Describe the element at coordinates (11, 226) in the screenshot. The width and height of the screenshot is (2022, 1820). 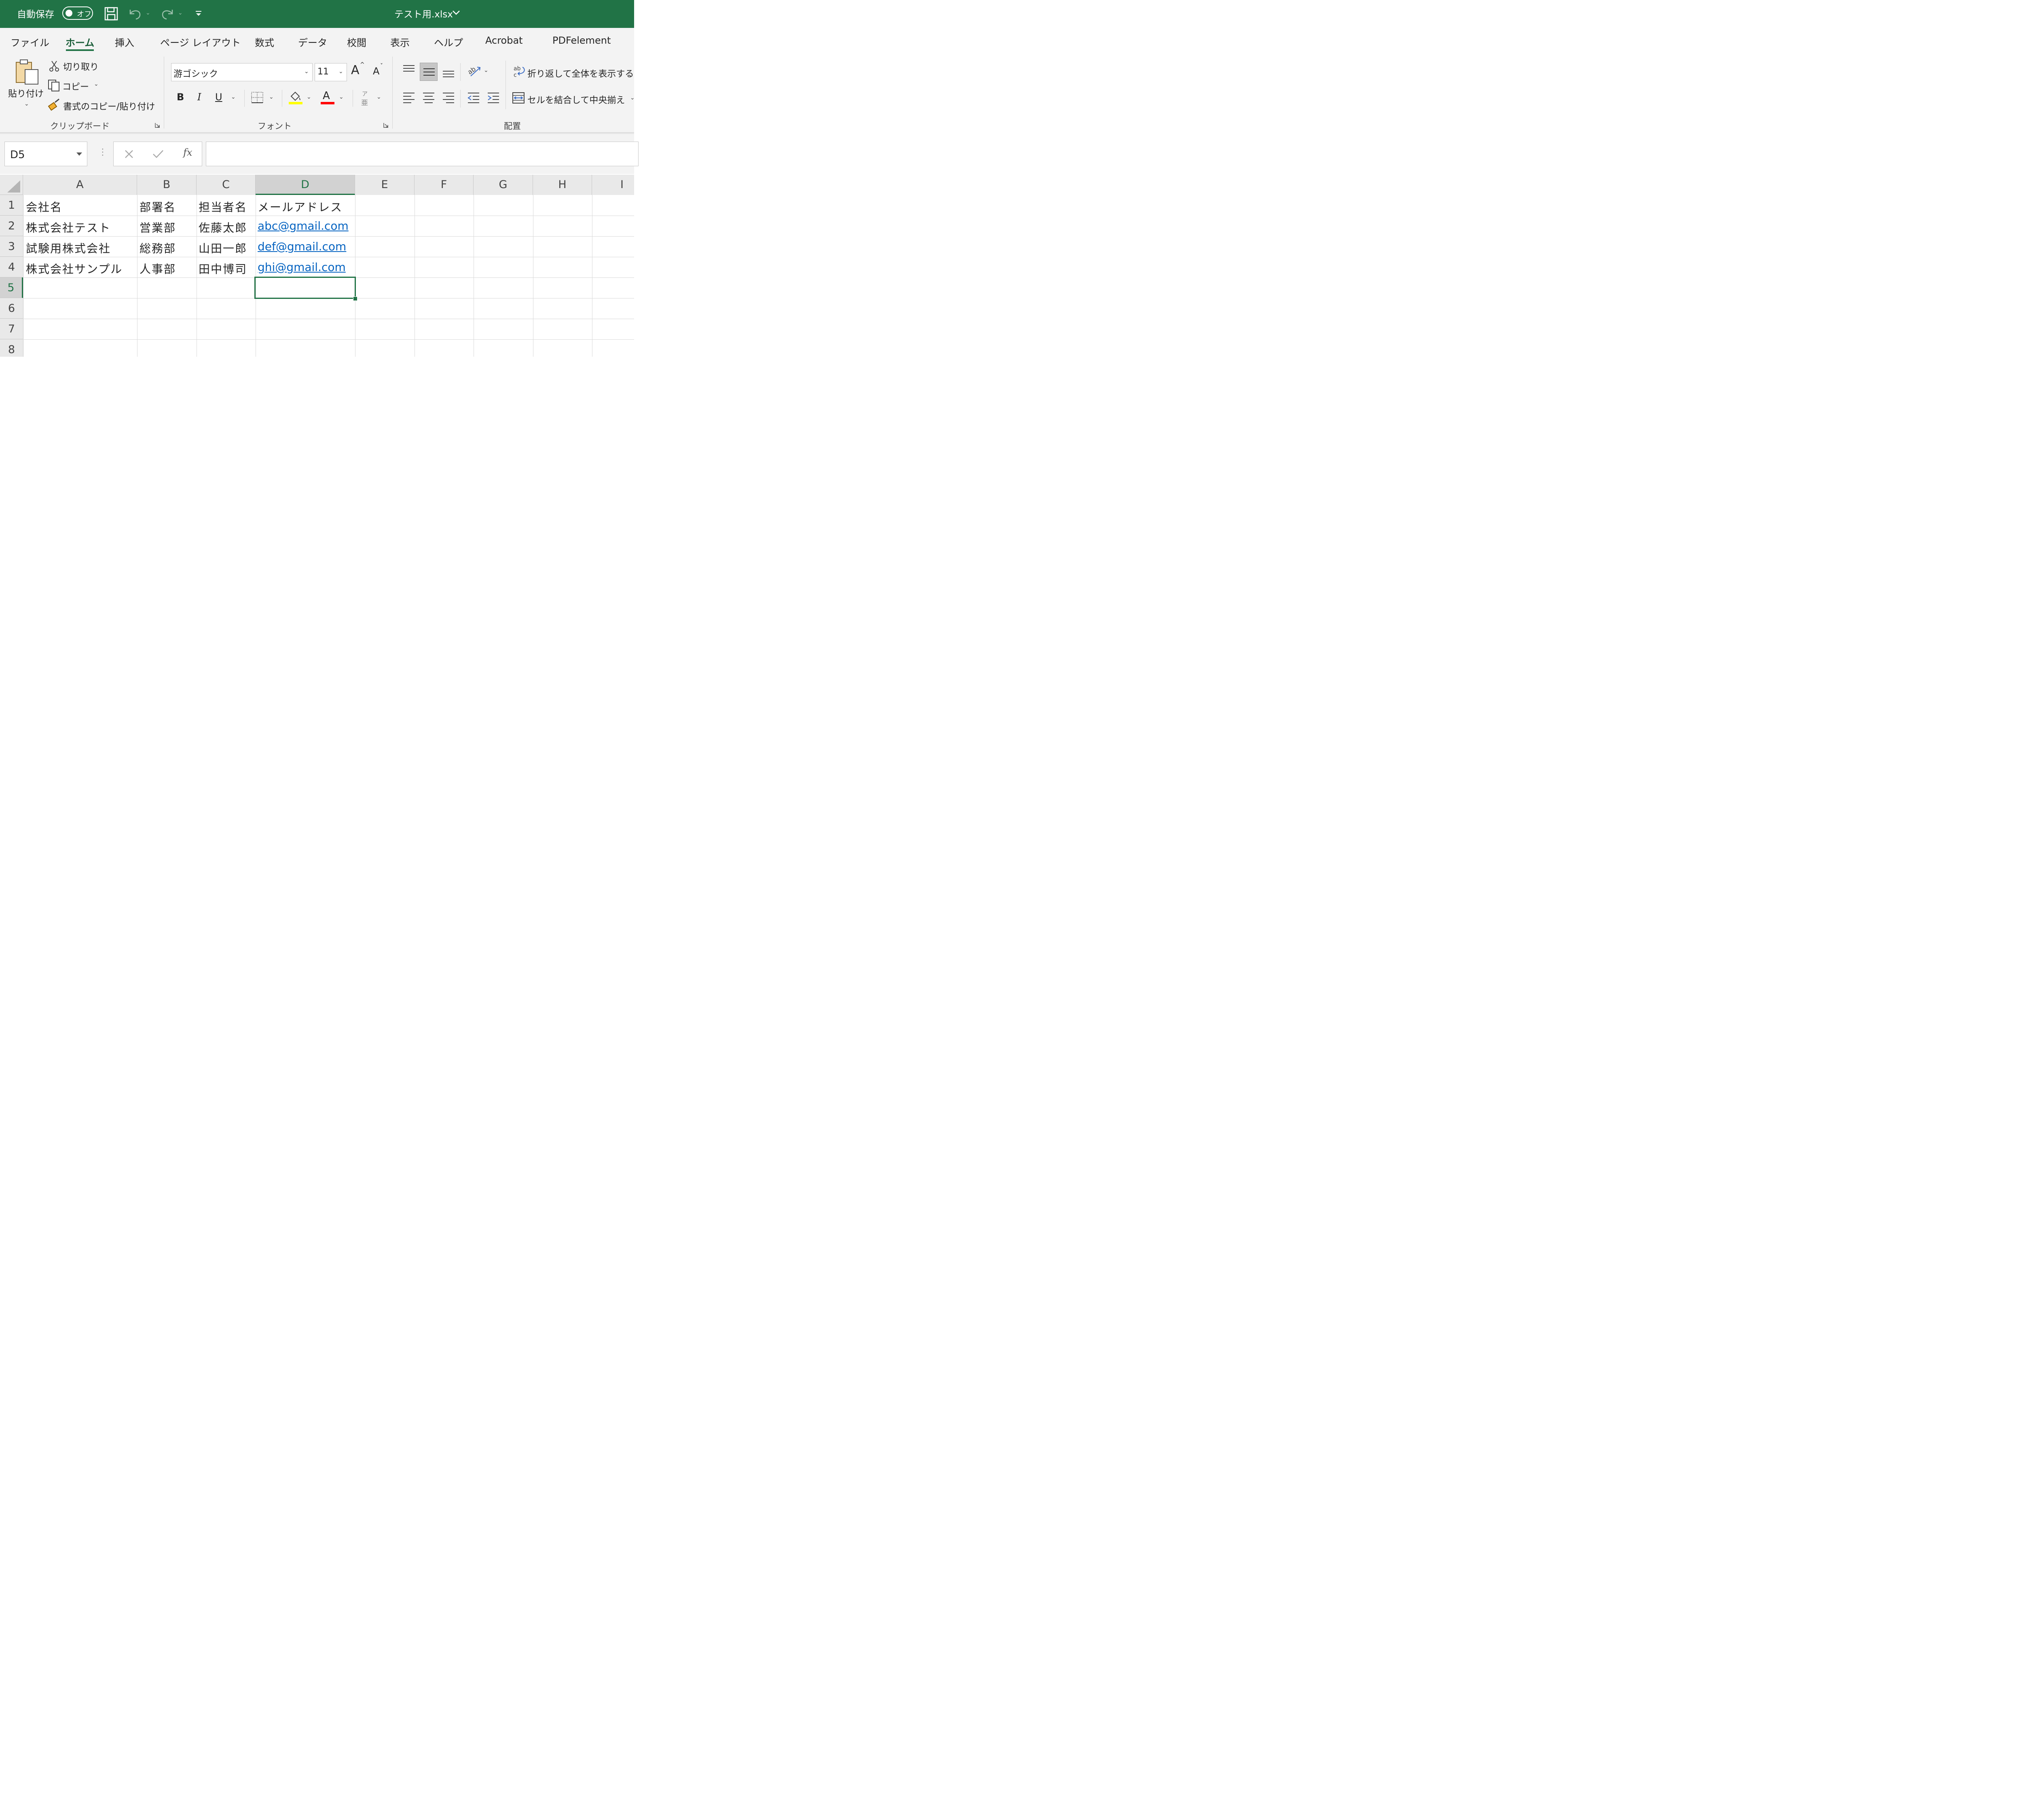
I see `row-header-2: 2` at that location.